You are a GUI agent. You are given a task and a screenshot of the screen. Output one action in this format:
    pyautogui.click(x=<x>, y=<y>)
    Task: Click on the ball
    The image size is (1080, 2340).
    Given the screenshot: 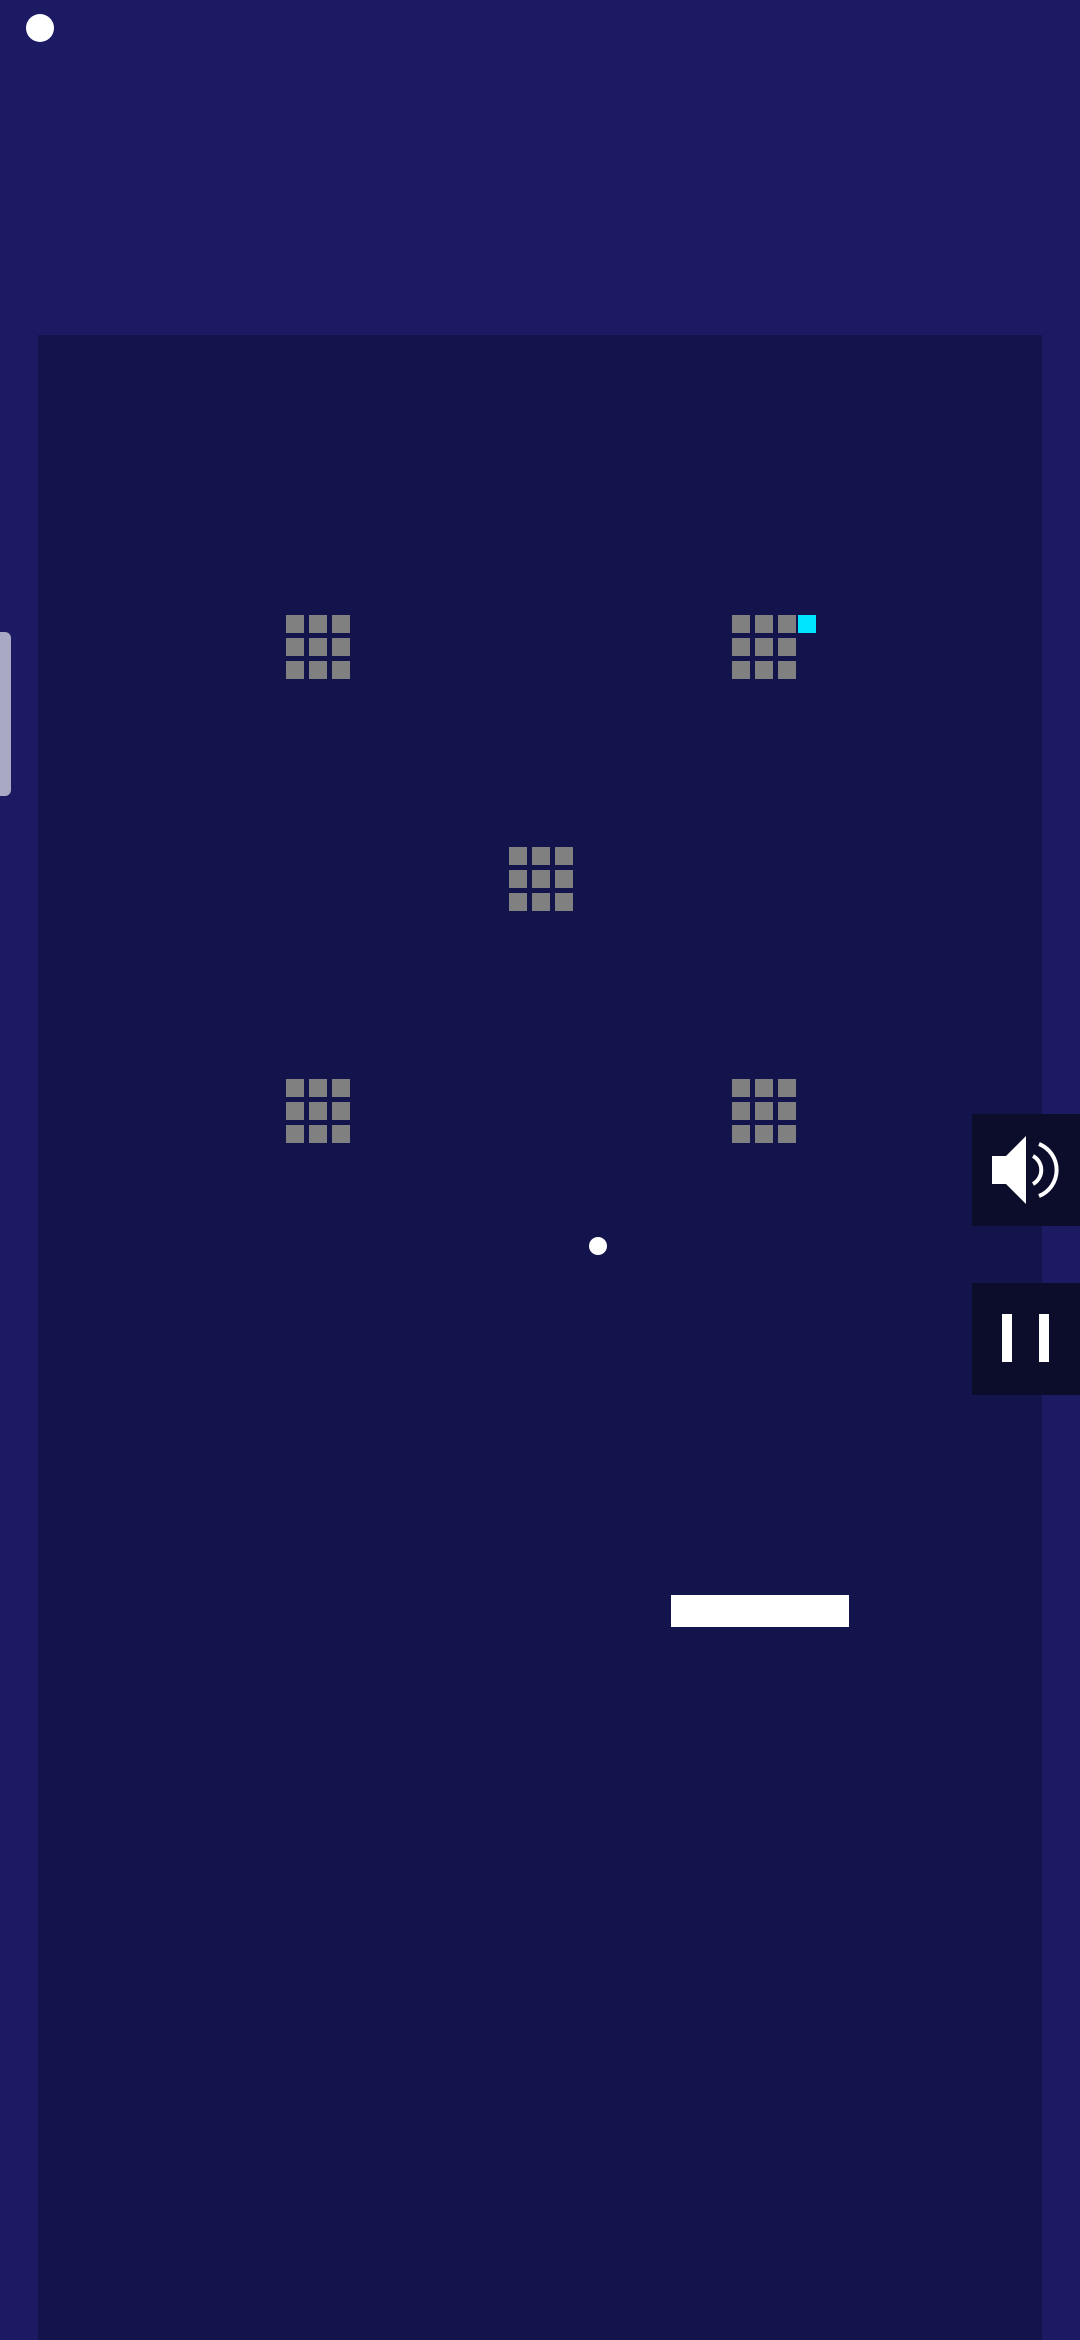 What is the action you would take?
    pyautogui.click(x=598, y=1246)
    